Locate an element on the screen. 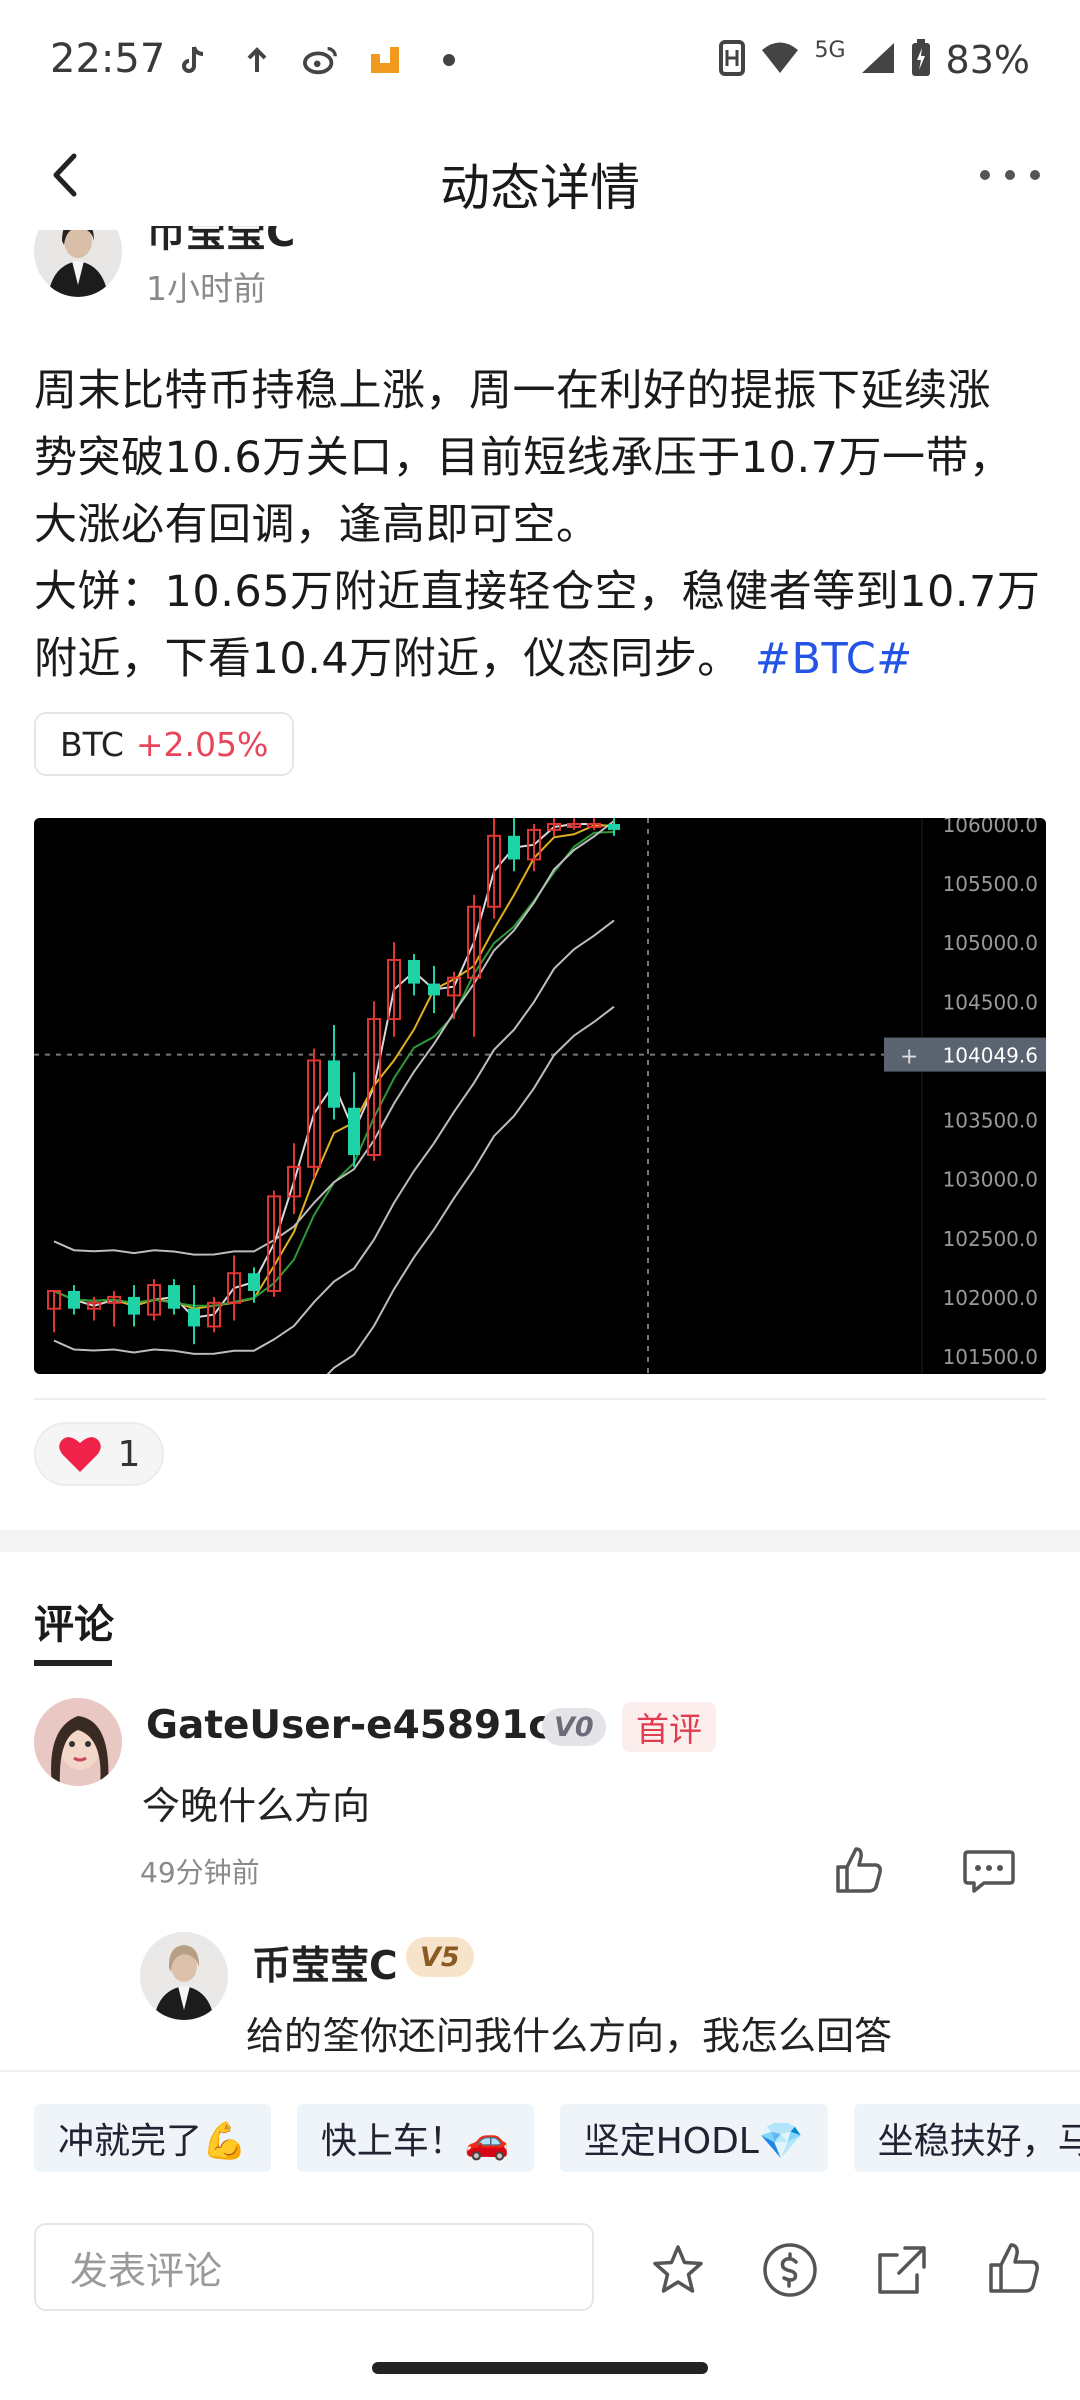 The height and width of the screenshot is (2400, 1080). home-indicator is located at coordinates (540, 2368).